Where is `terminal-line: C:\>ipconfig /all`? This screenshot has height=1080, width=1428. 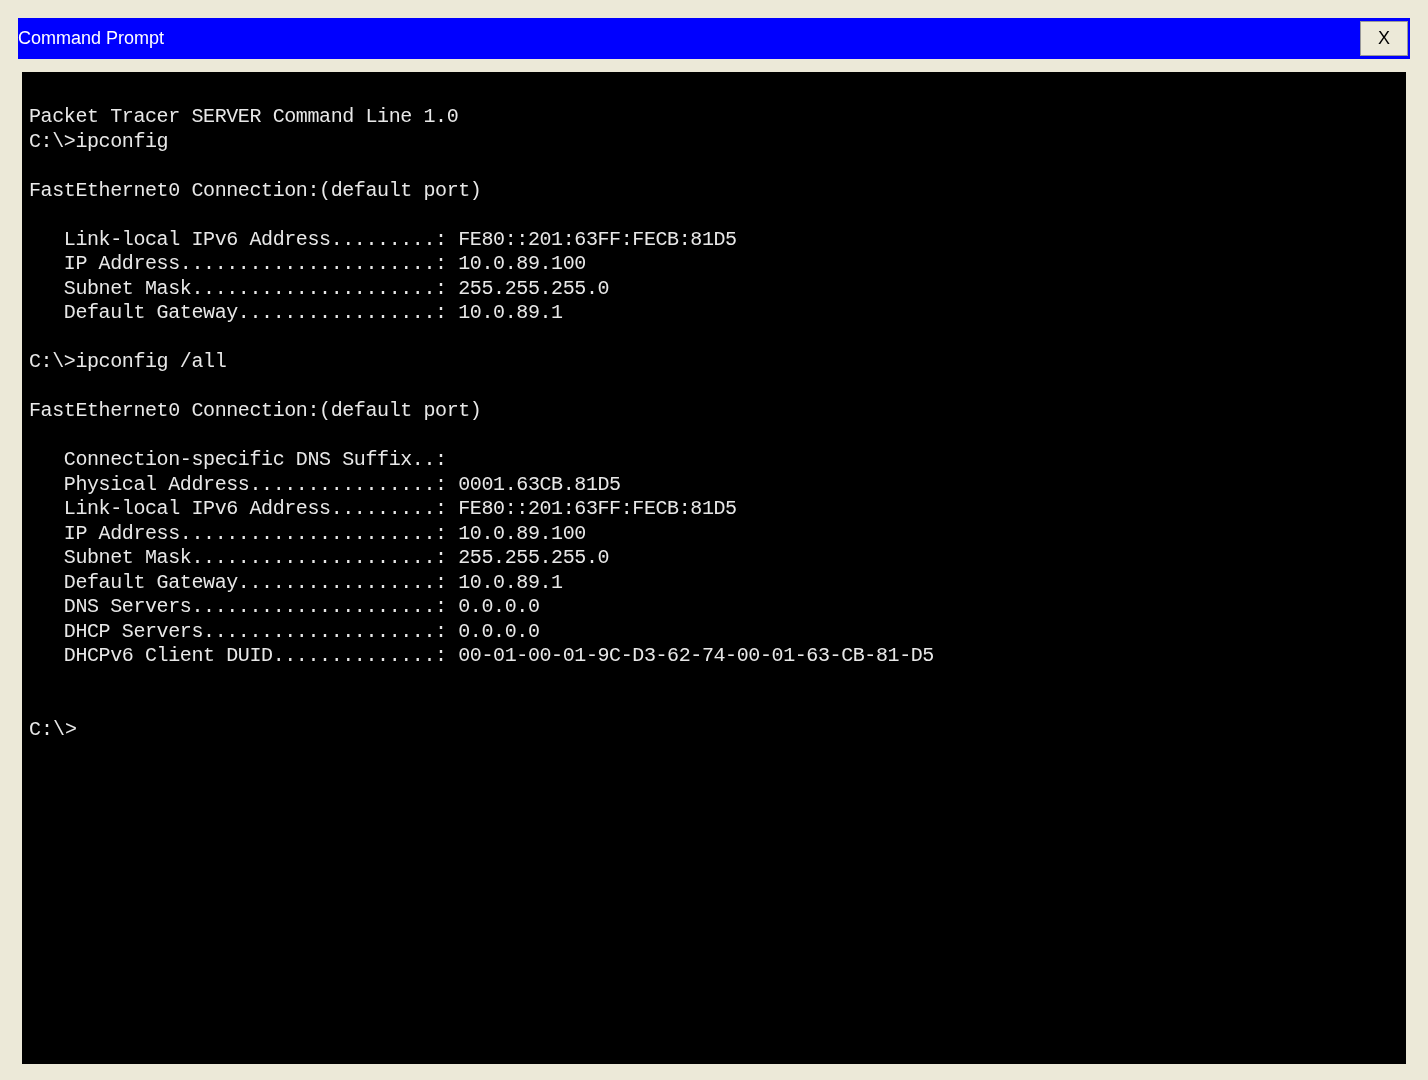 terminal-line: C:\>ipconfig /all is located at coordinates (128, 362).